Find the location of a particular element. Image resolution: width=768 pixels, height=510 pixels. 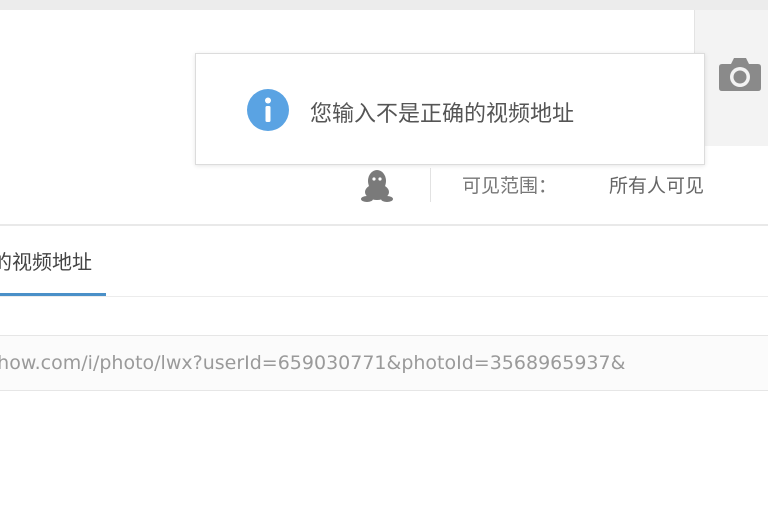

error-toast: 您输入不是正确的视频地址 is located at coordinates (450, 109).